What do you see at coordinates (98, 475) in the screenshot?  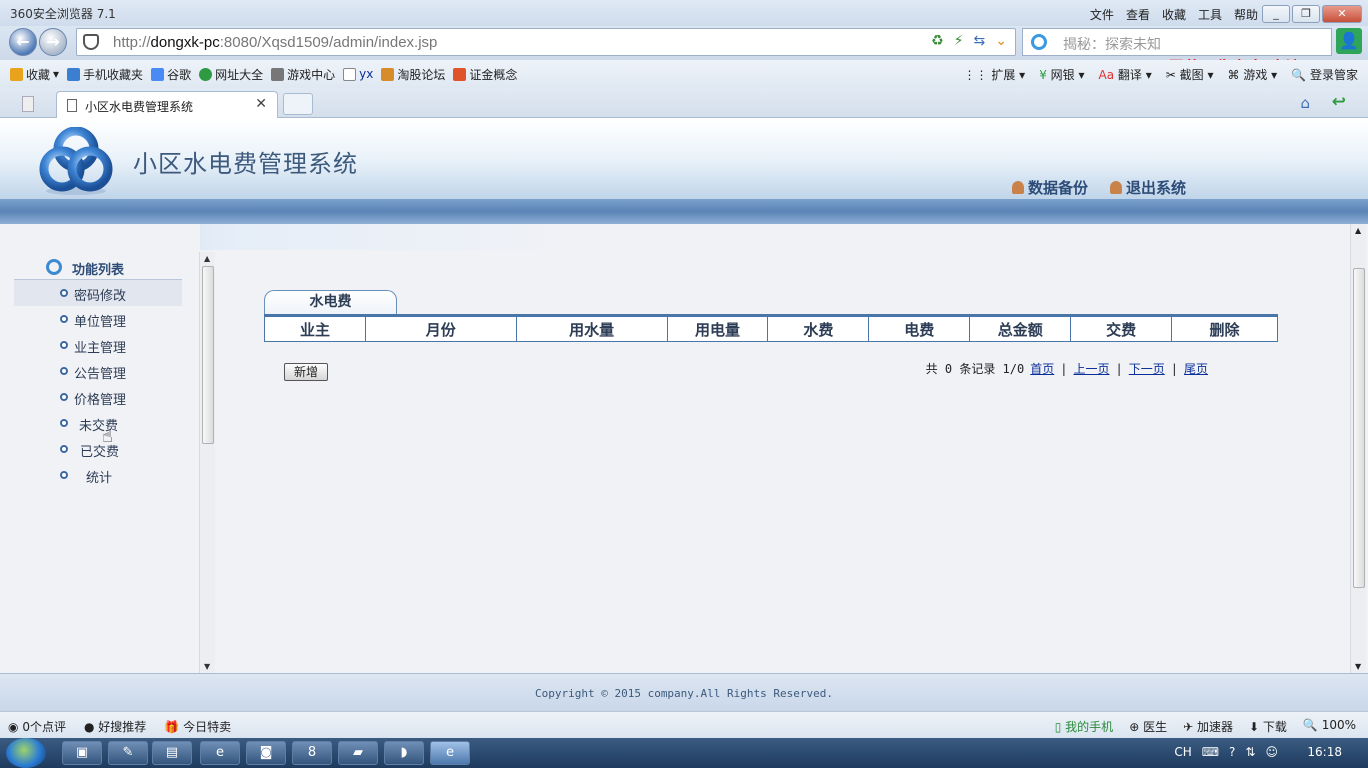 I see `sidebar-item-statistics: 统计` at bounding box center [98, 475].